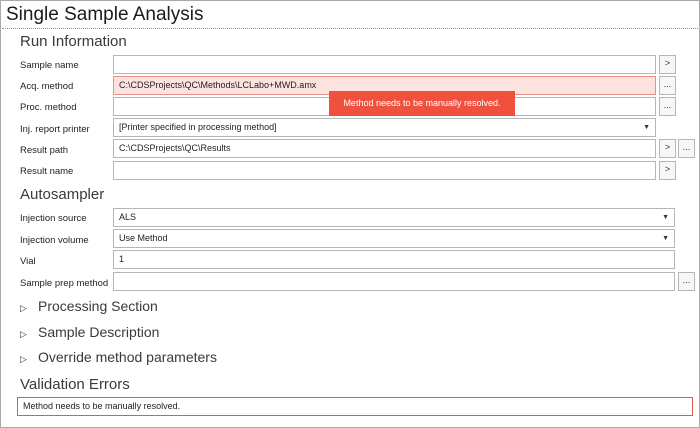  I want to click on inj-report-printer-value: [Printer specified in processing method], so click(198, 127).